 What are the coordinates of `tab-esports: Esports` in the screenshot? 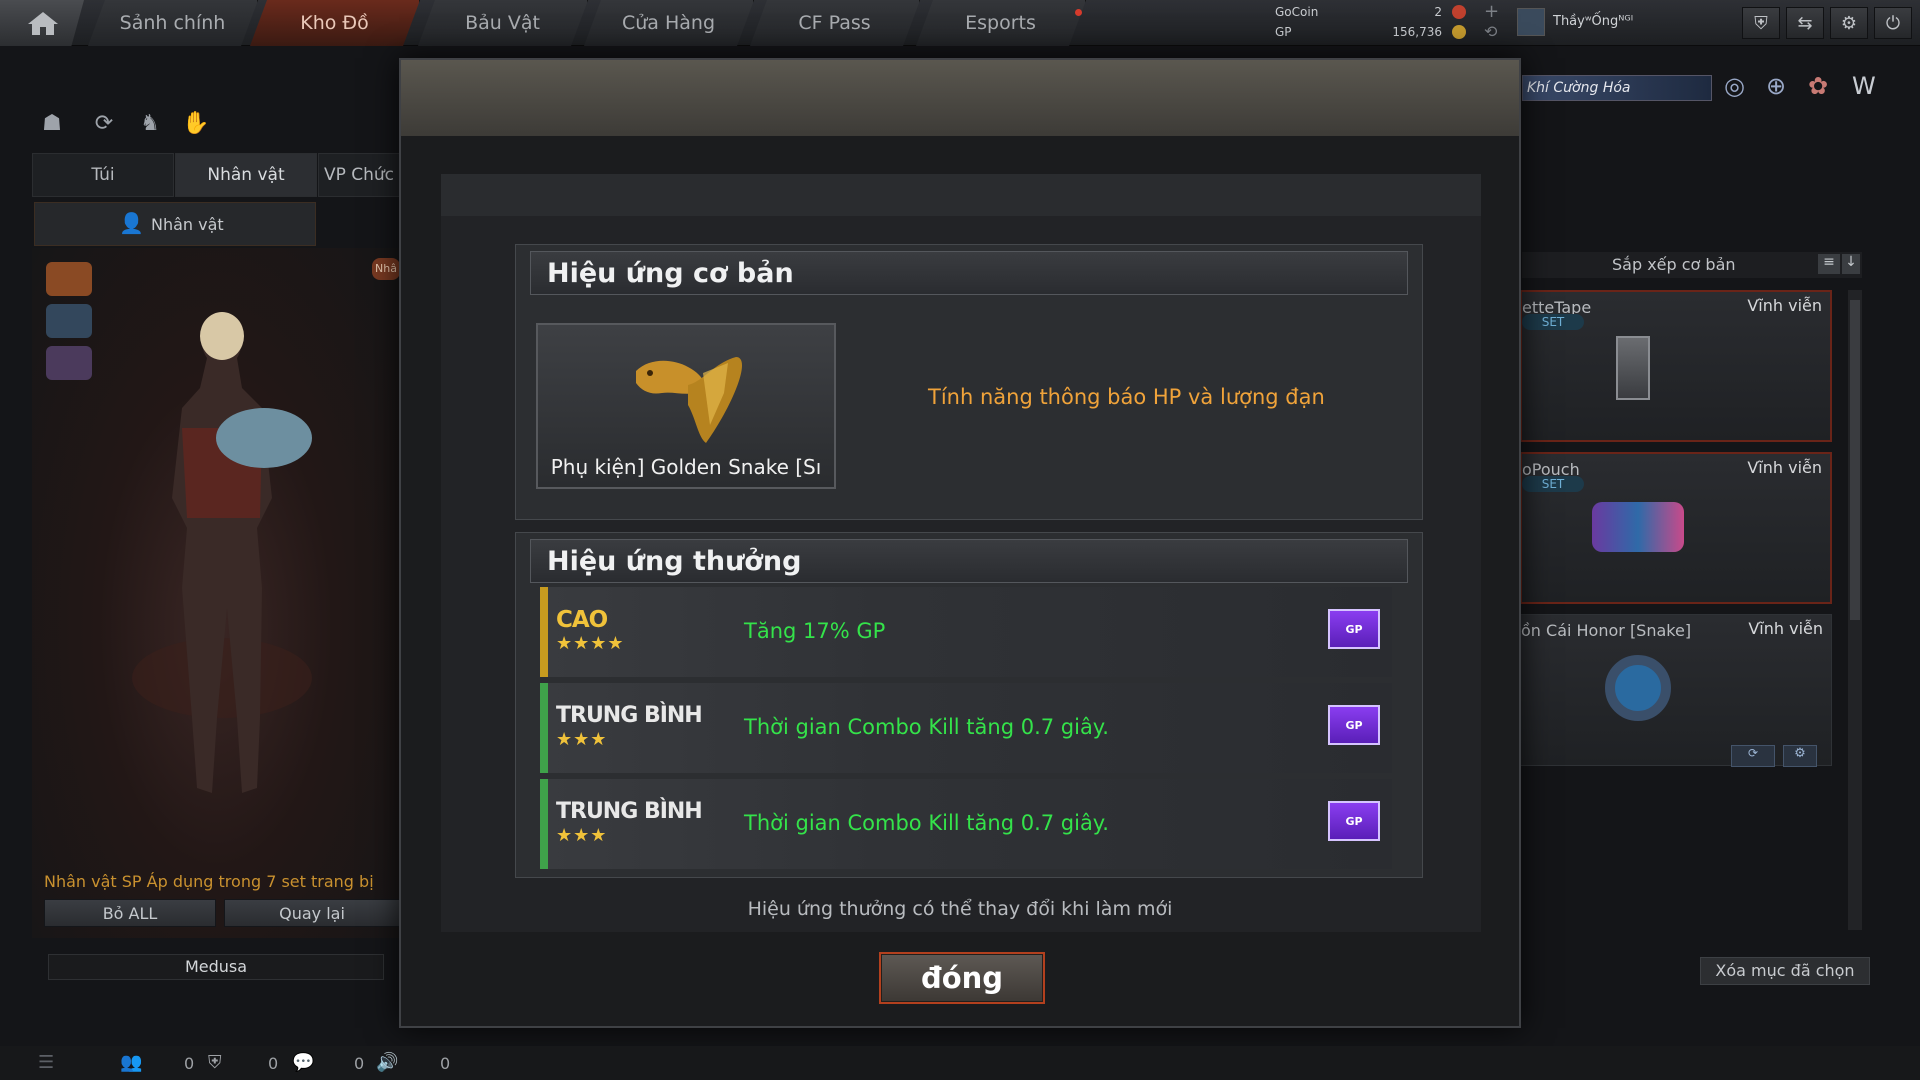 It's located at (1001, 23).